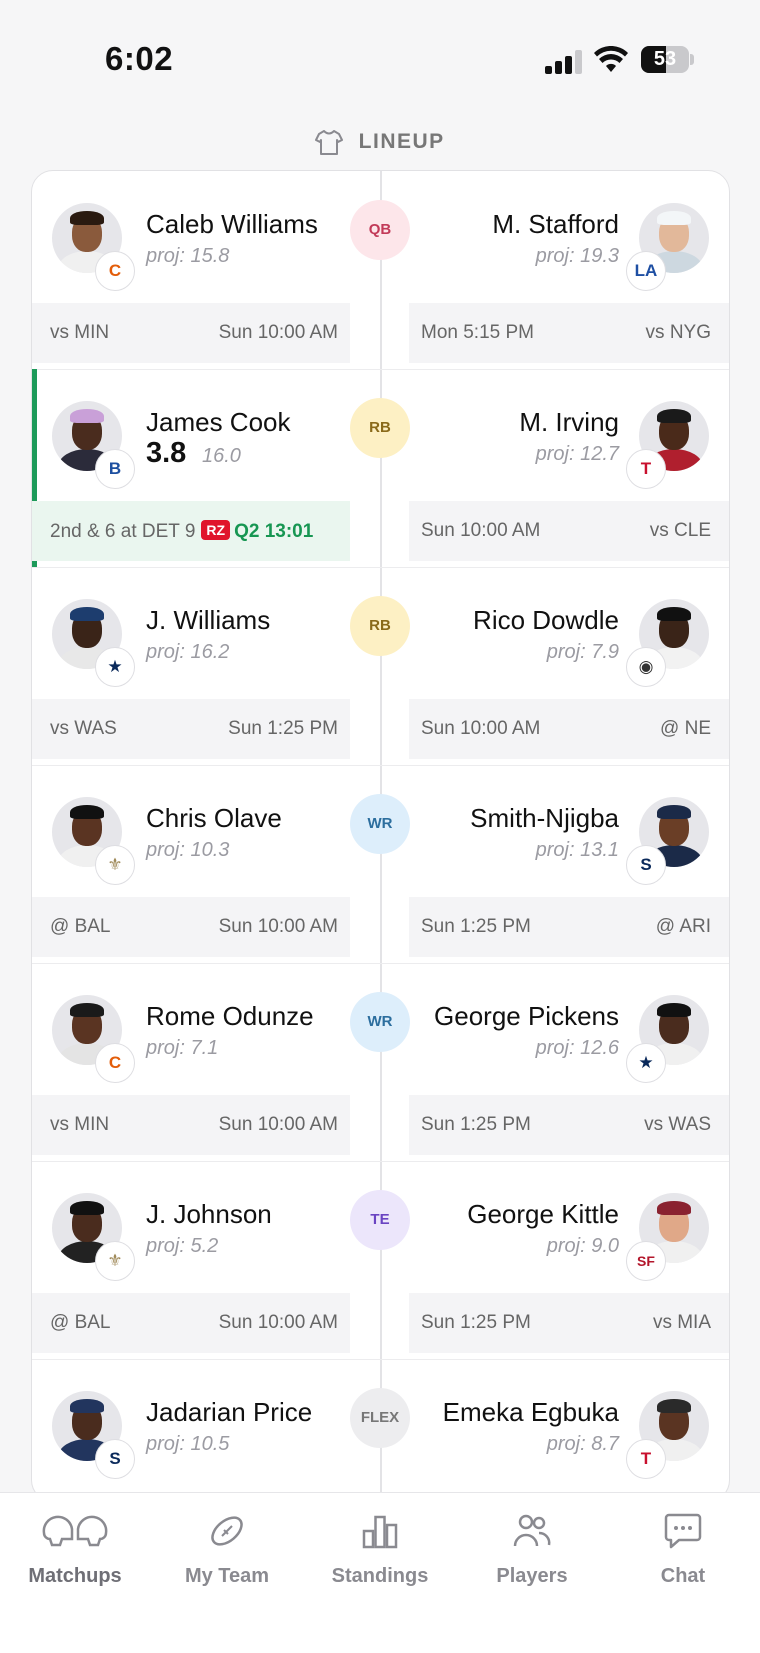 This screenshot has height=1653, width=760. I want to click on game-time: Mon 5:15 PM, so click(477, 332).